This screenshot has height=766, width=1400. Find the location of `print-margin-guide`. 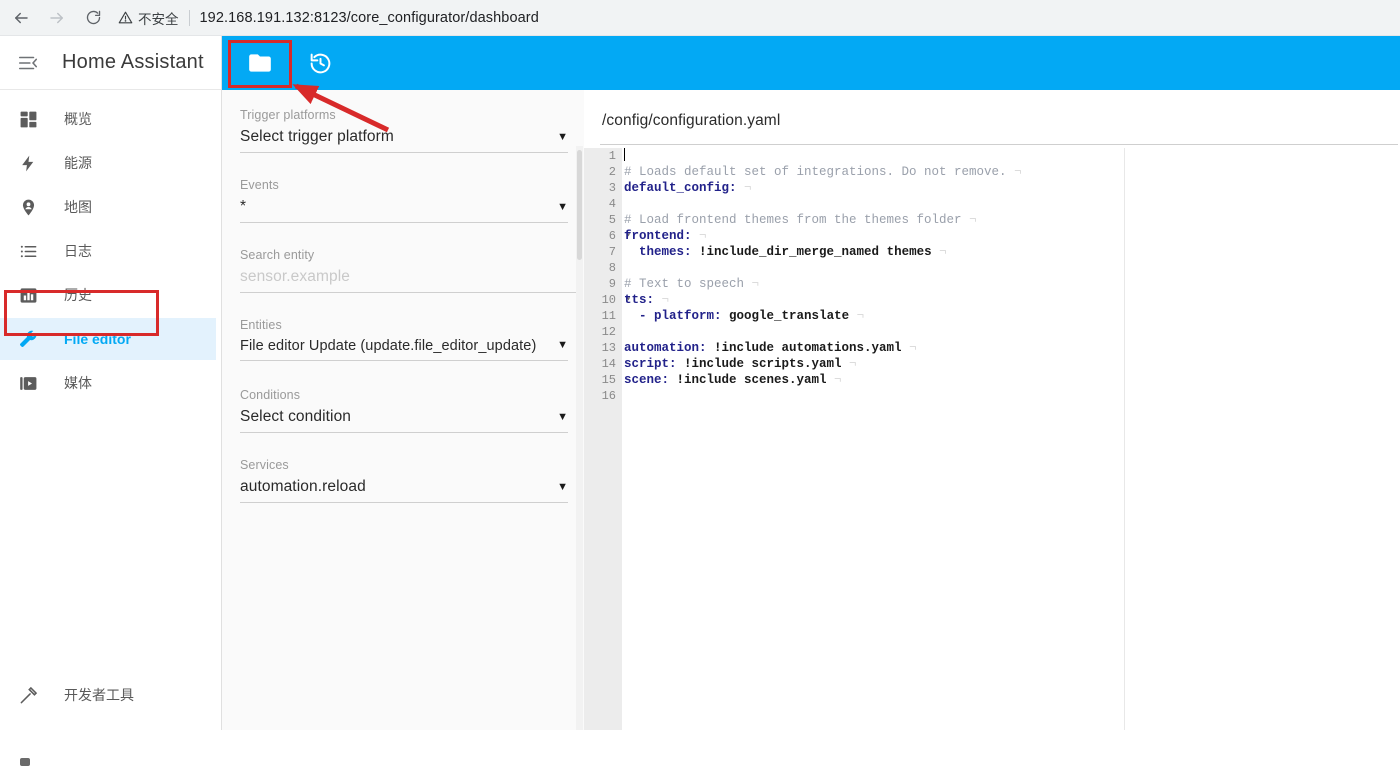

print-margin-guide is located at coordinates (1124, 439).